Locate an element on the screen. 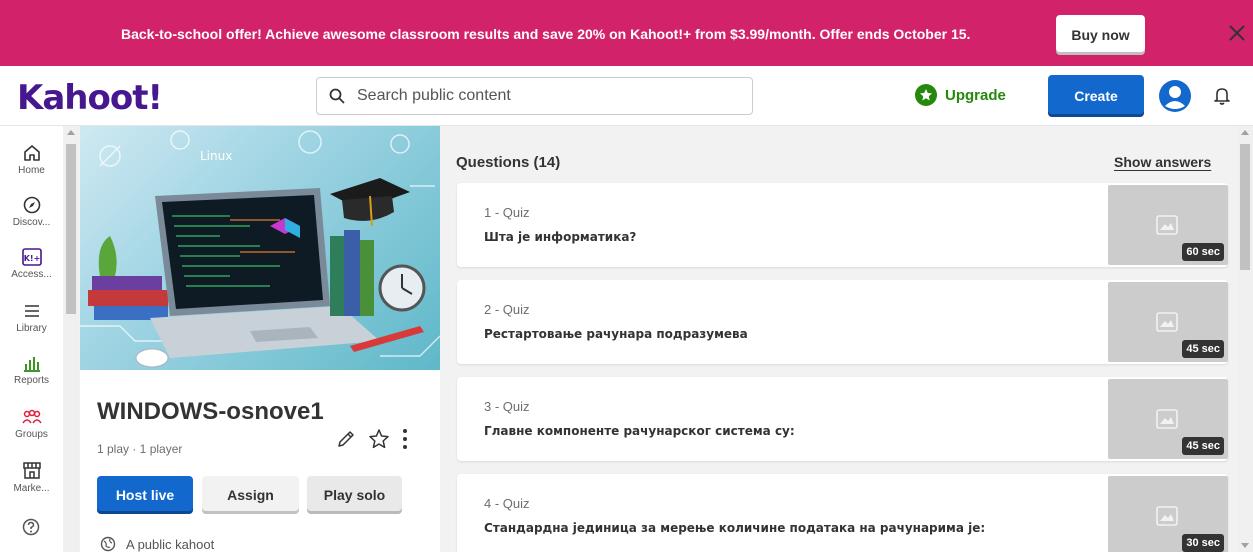 This screenshot has width=1253, height=552. play-solo-button: Play solo is located at coordinates (354, 495).